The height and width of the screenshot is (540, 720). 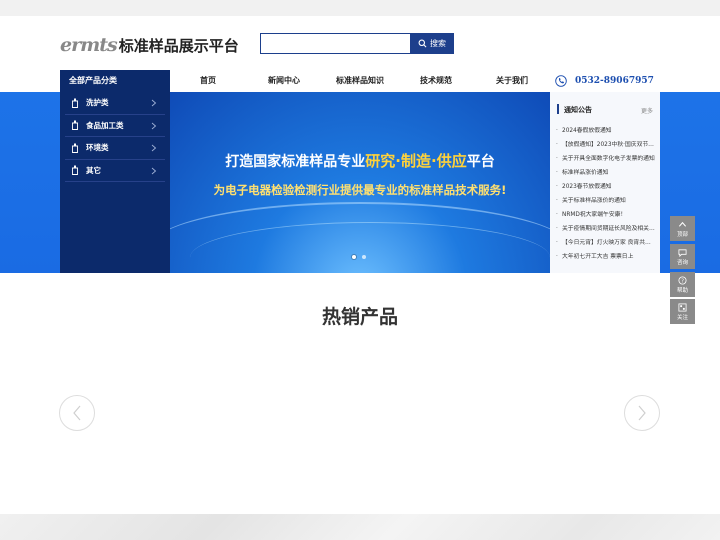 I want to click on nav-item-news: 新闻中心, so click(x=284, y=81).